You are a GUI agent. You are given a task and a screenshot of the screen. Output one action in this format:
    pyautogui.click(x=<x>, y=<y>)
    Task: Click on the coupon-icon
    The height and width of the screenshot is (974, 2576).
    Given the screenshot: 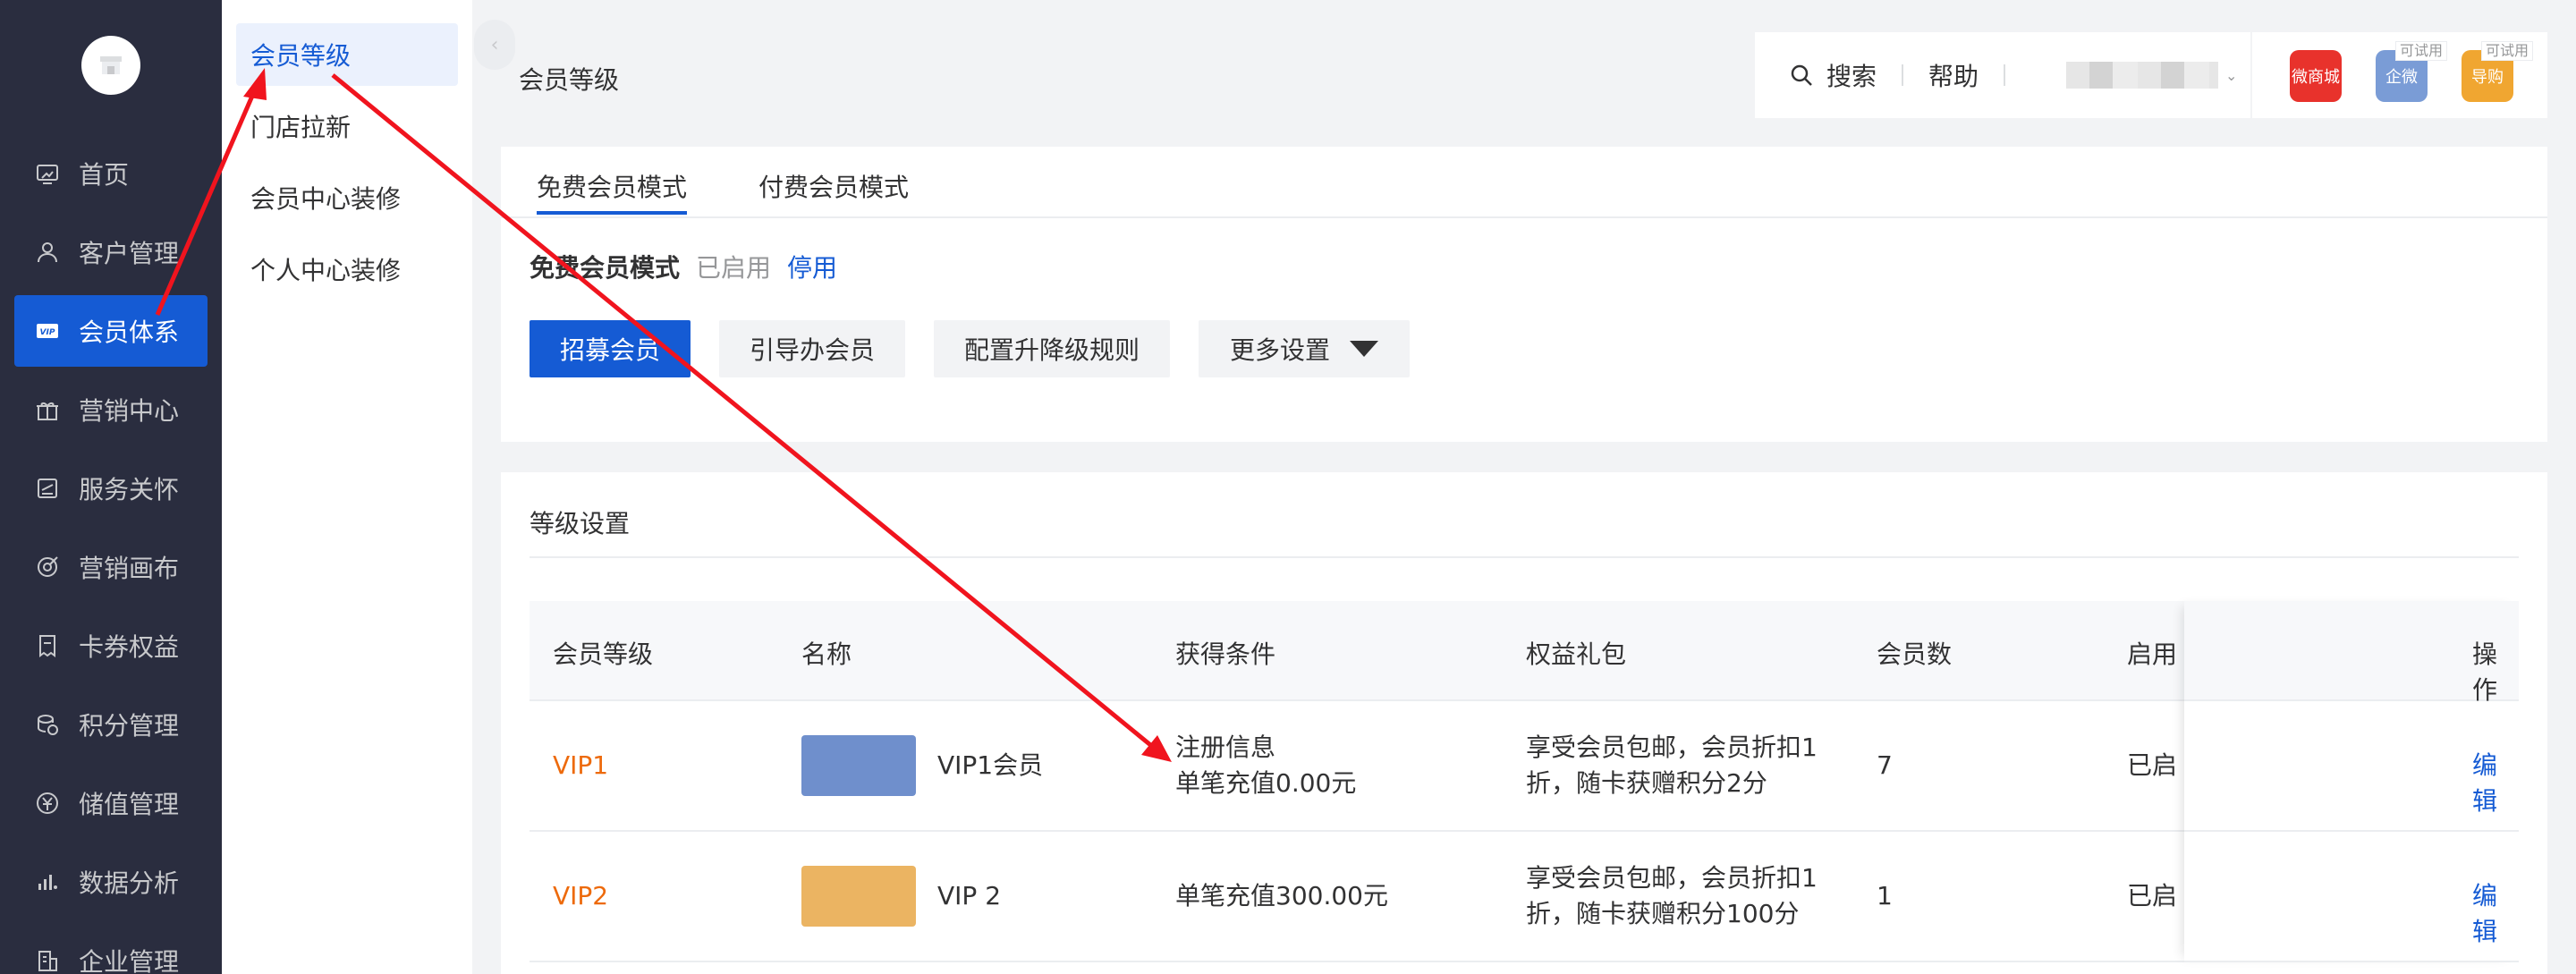 What is the action you would take?
    pyautogui.click(x=47, y=645)
    